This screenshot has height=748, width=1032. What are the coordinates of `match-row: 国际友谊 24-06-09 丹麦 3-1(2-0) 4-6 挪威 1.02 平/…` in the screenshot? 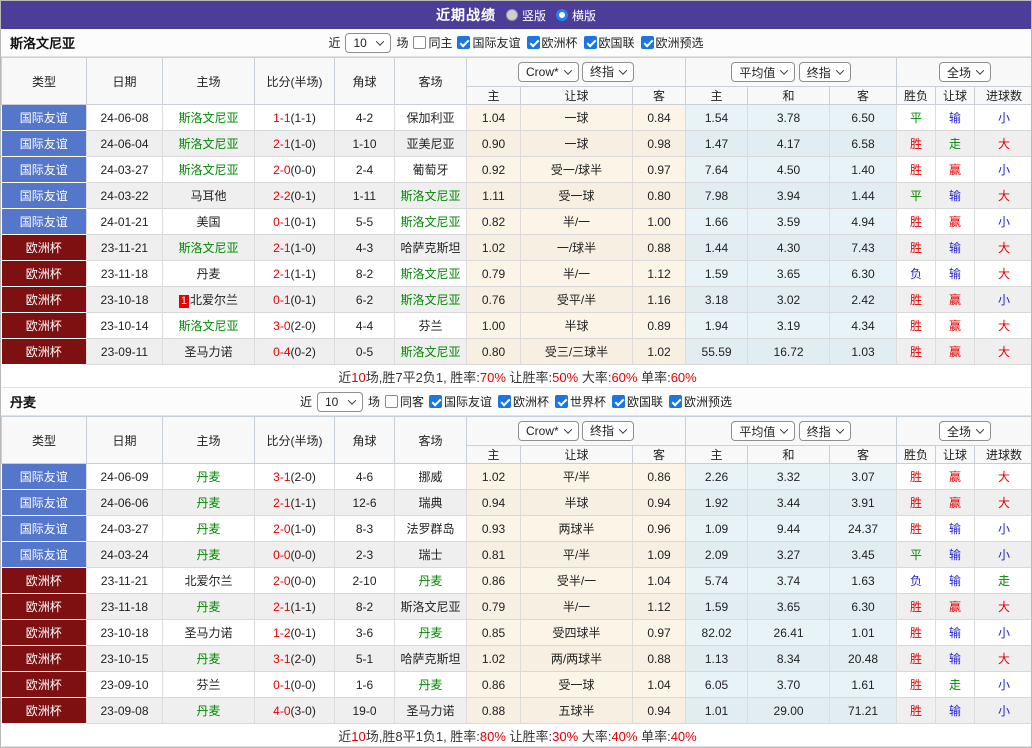 It's located at (516, 476).